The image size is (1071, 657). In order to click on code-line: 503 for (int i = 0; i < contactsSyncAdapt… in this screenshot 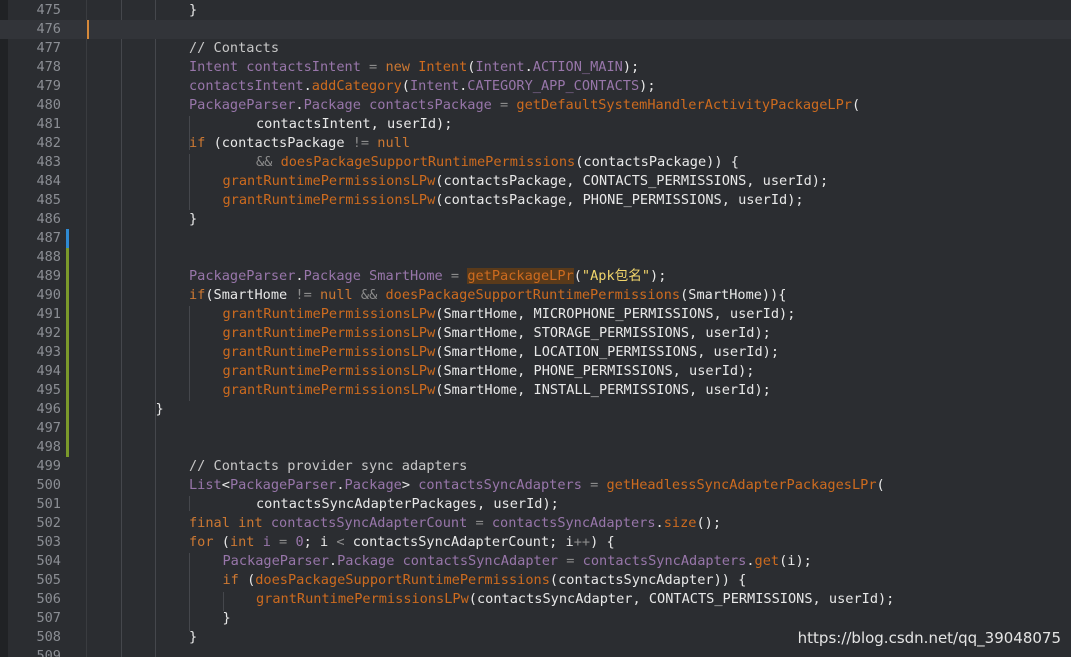, I will do `click(535, 542)`.